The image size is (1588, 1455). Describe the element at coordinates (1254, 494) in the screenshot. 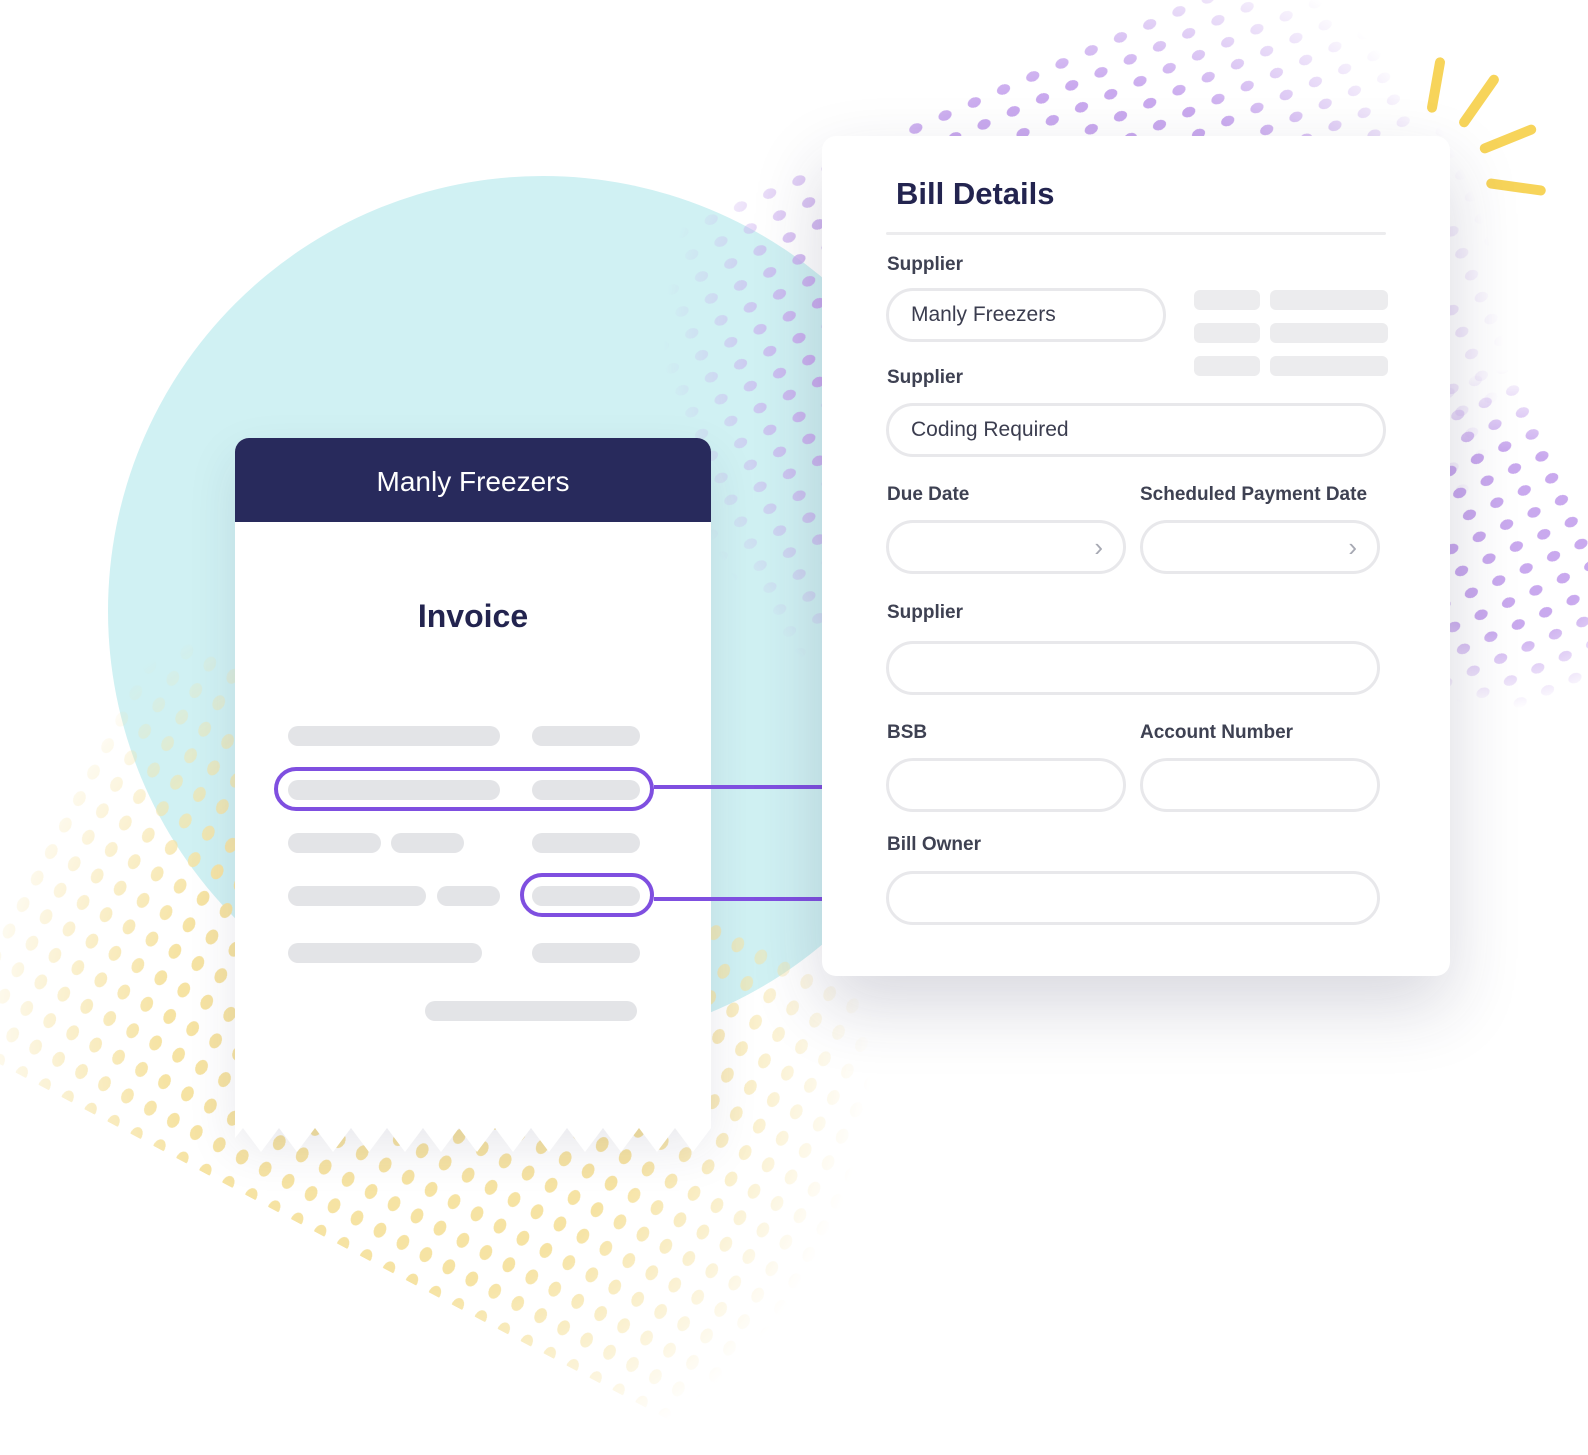

I see `scheduled-payment-date-label: Scheduled Payment Date` at that location.